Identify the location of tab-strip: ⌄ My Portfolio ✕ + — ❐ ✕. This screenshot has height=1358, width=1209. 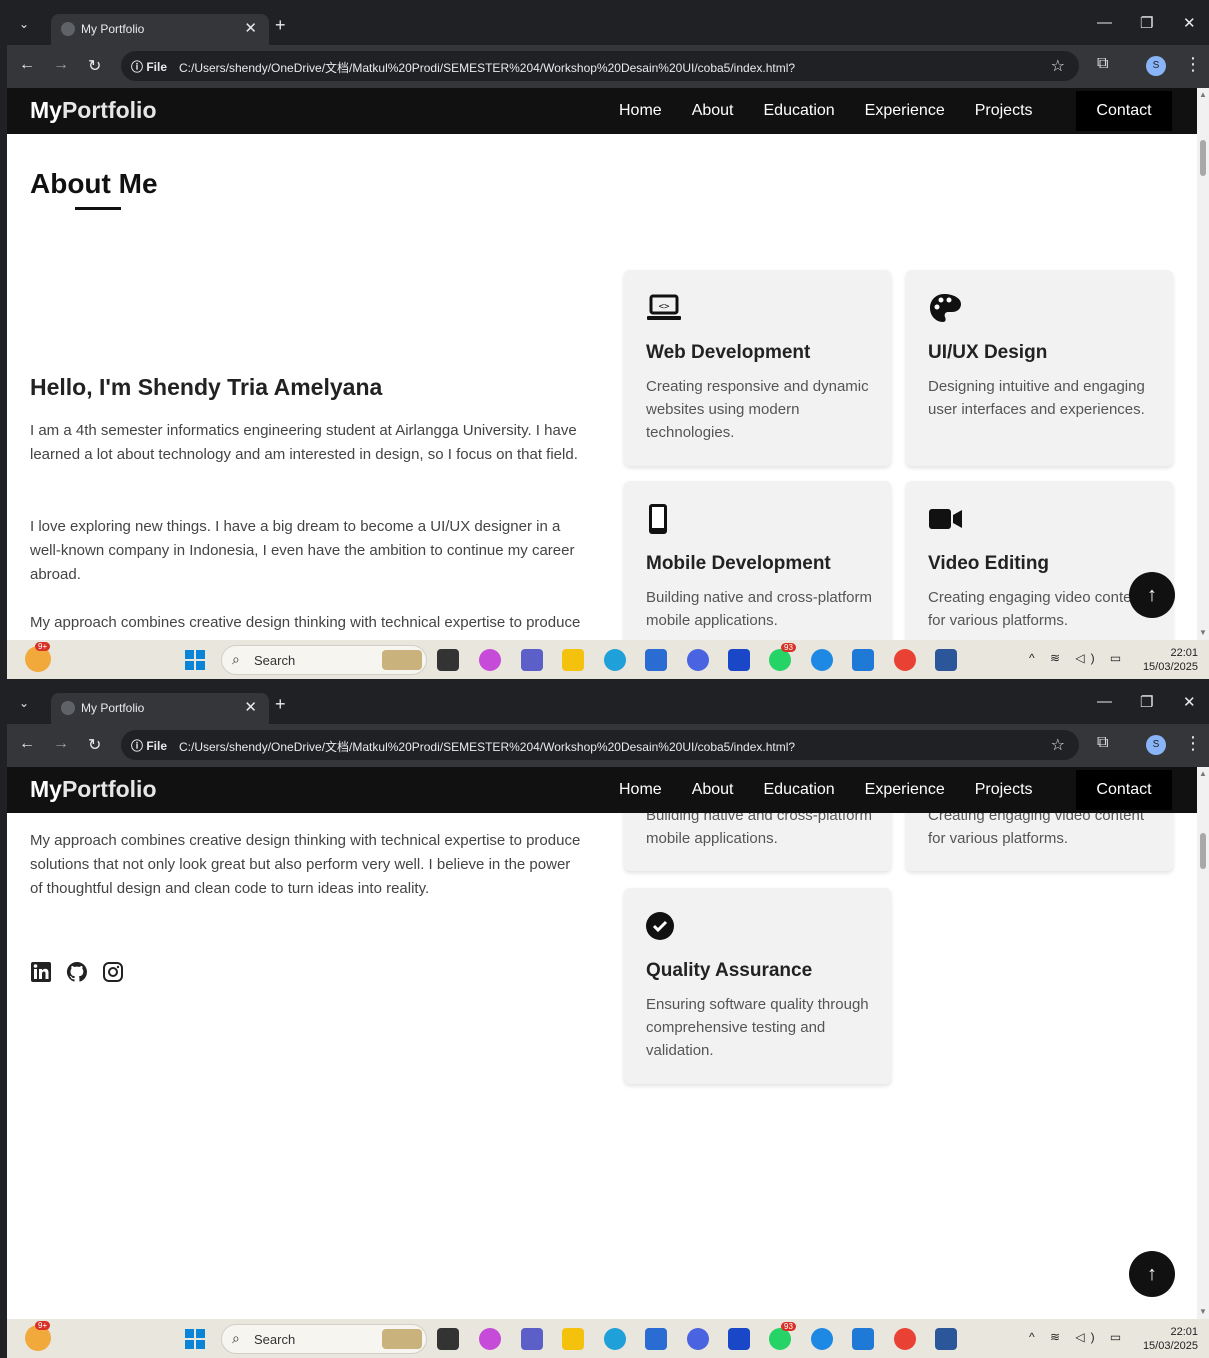
(608, 705).